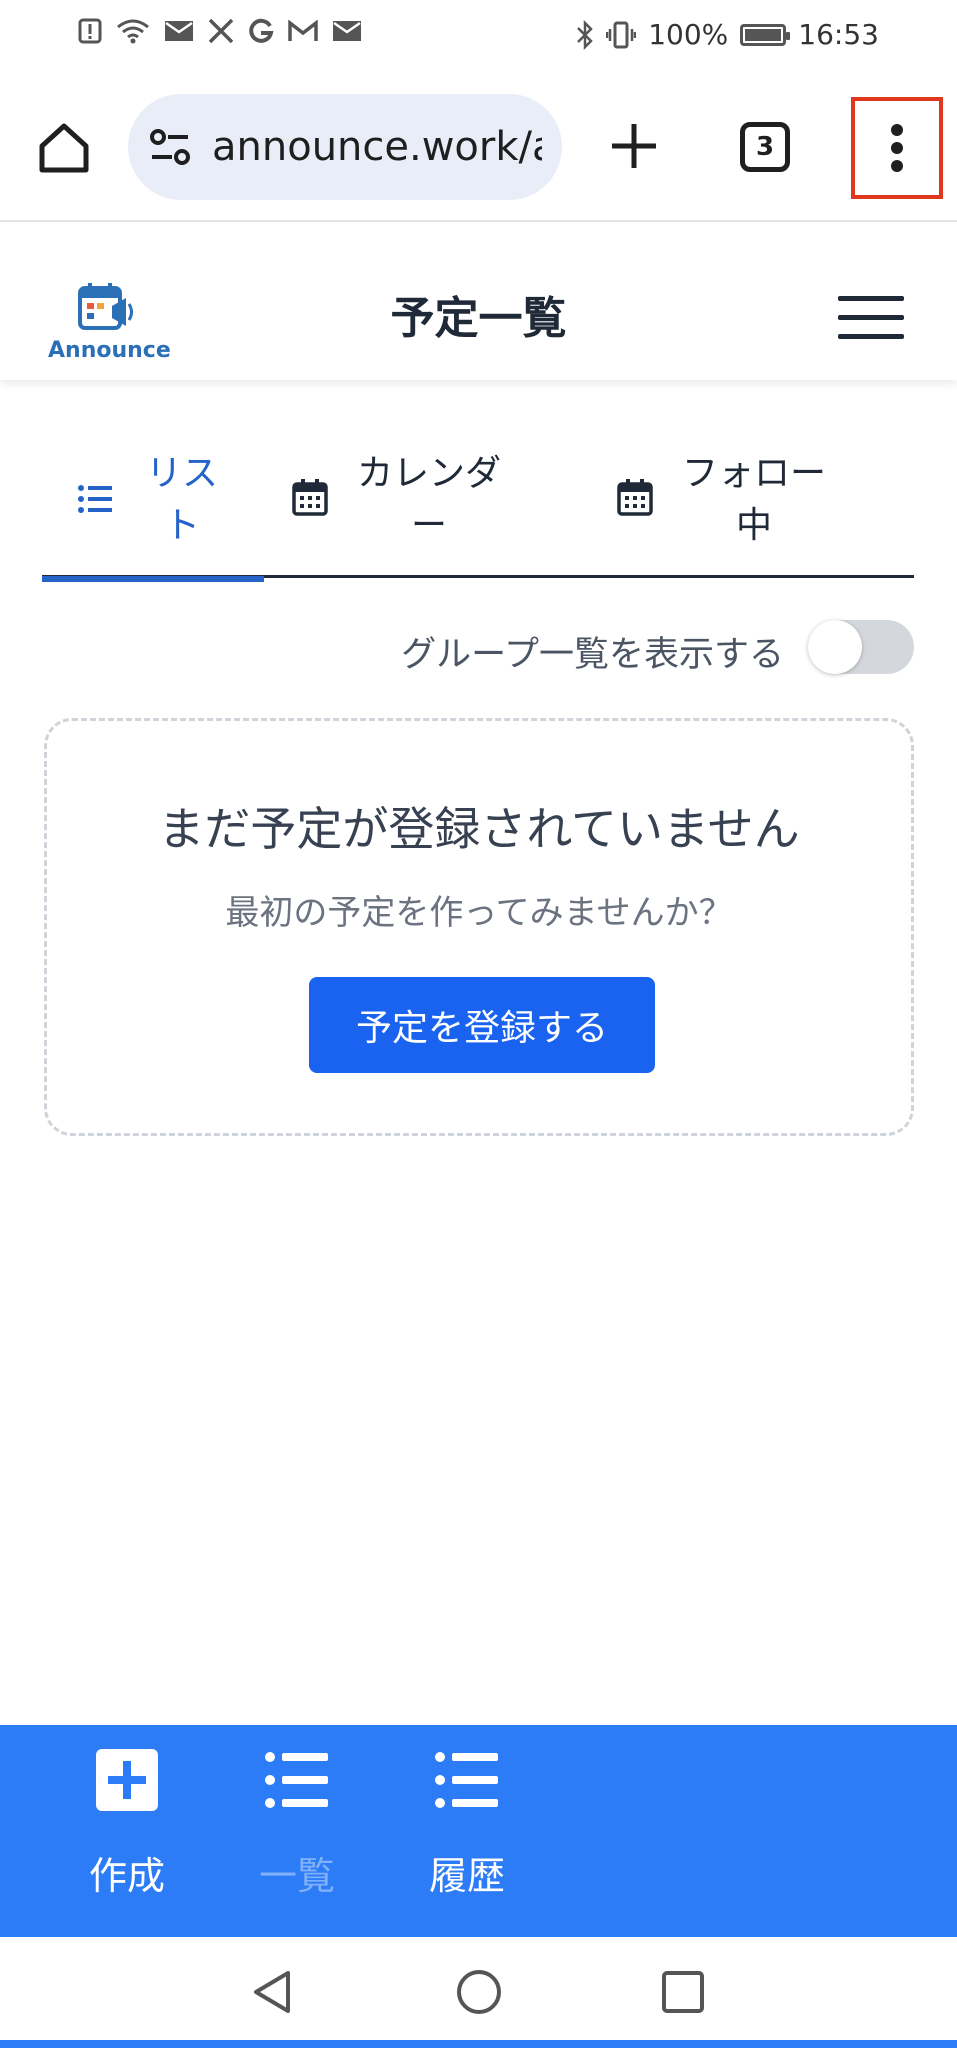 This screenshot has width=957, height=2048. Describe the element at coordinates (871, 318) in the screenshot. I see `hamburger-menu-icon` at that location.